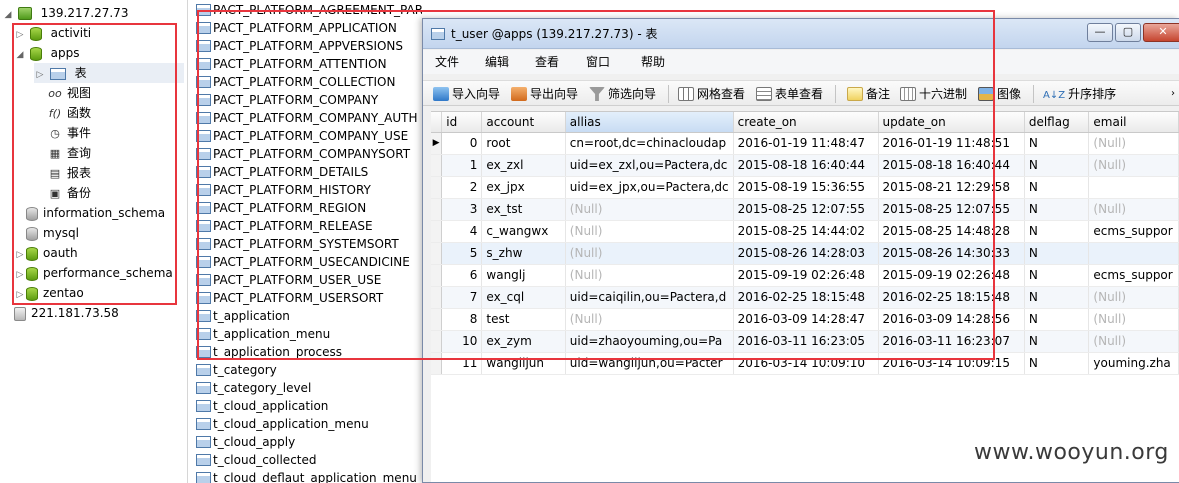 The width and height of the screenshot is (1179, 483). Describe the element at coordinates (109, 73) in the screenshot. I see `nav-item-tables: ▷ 表` at that location.